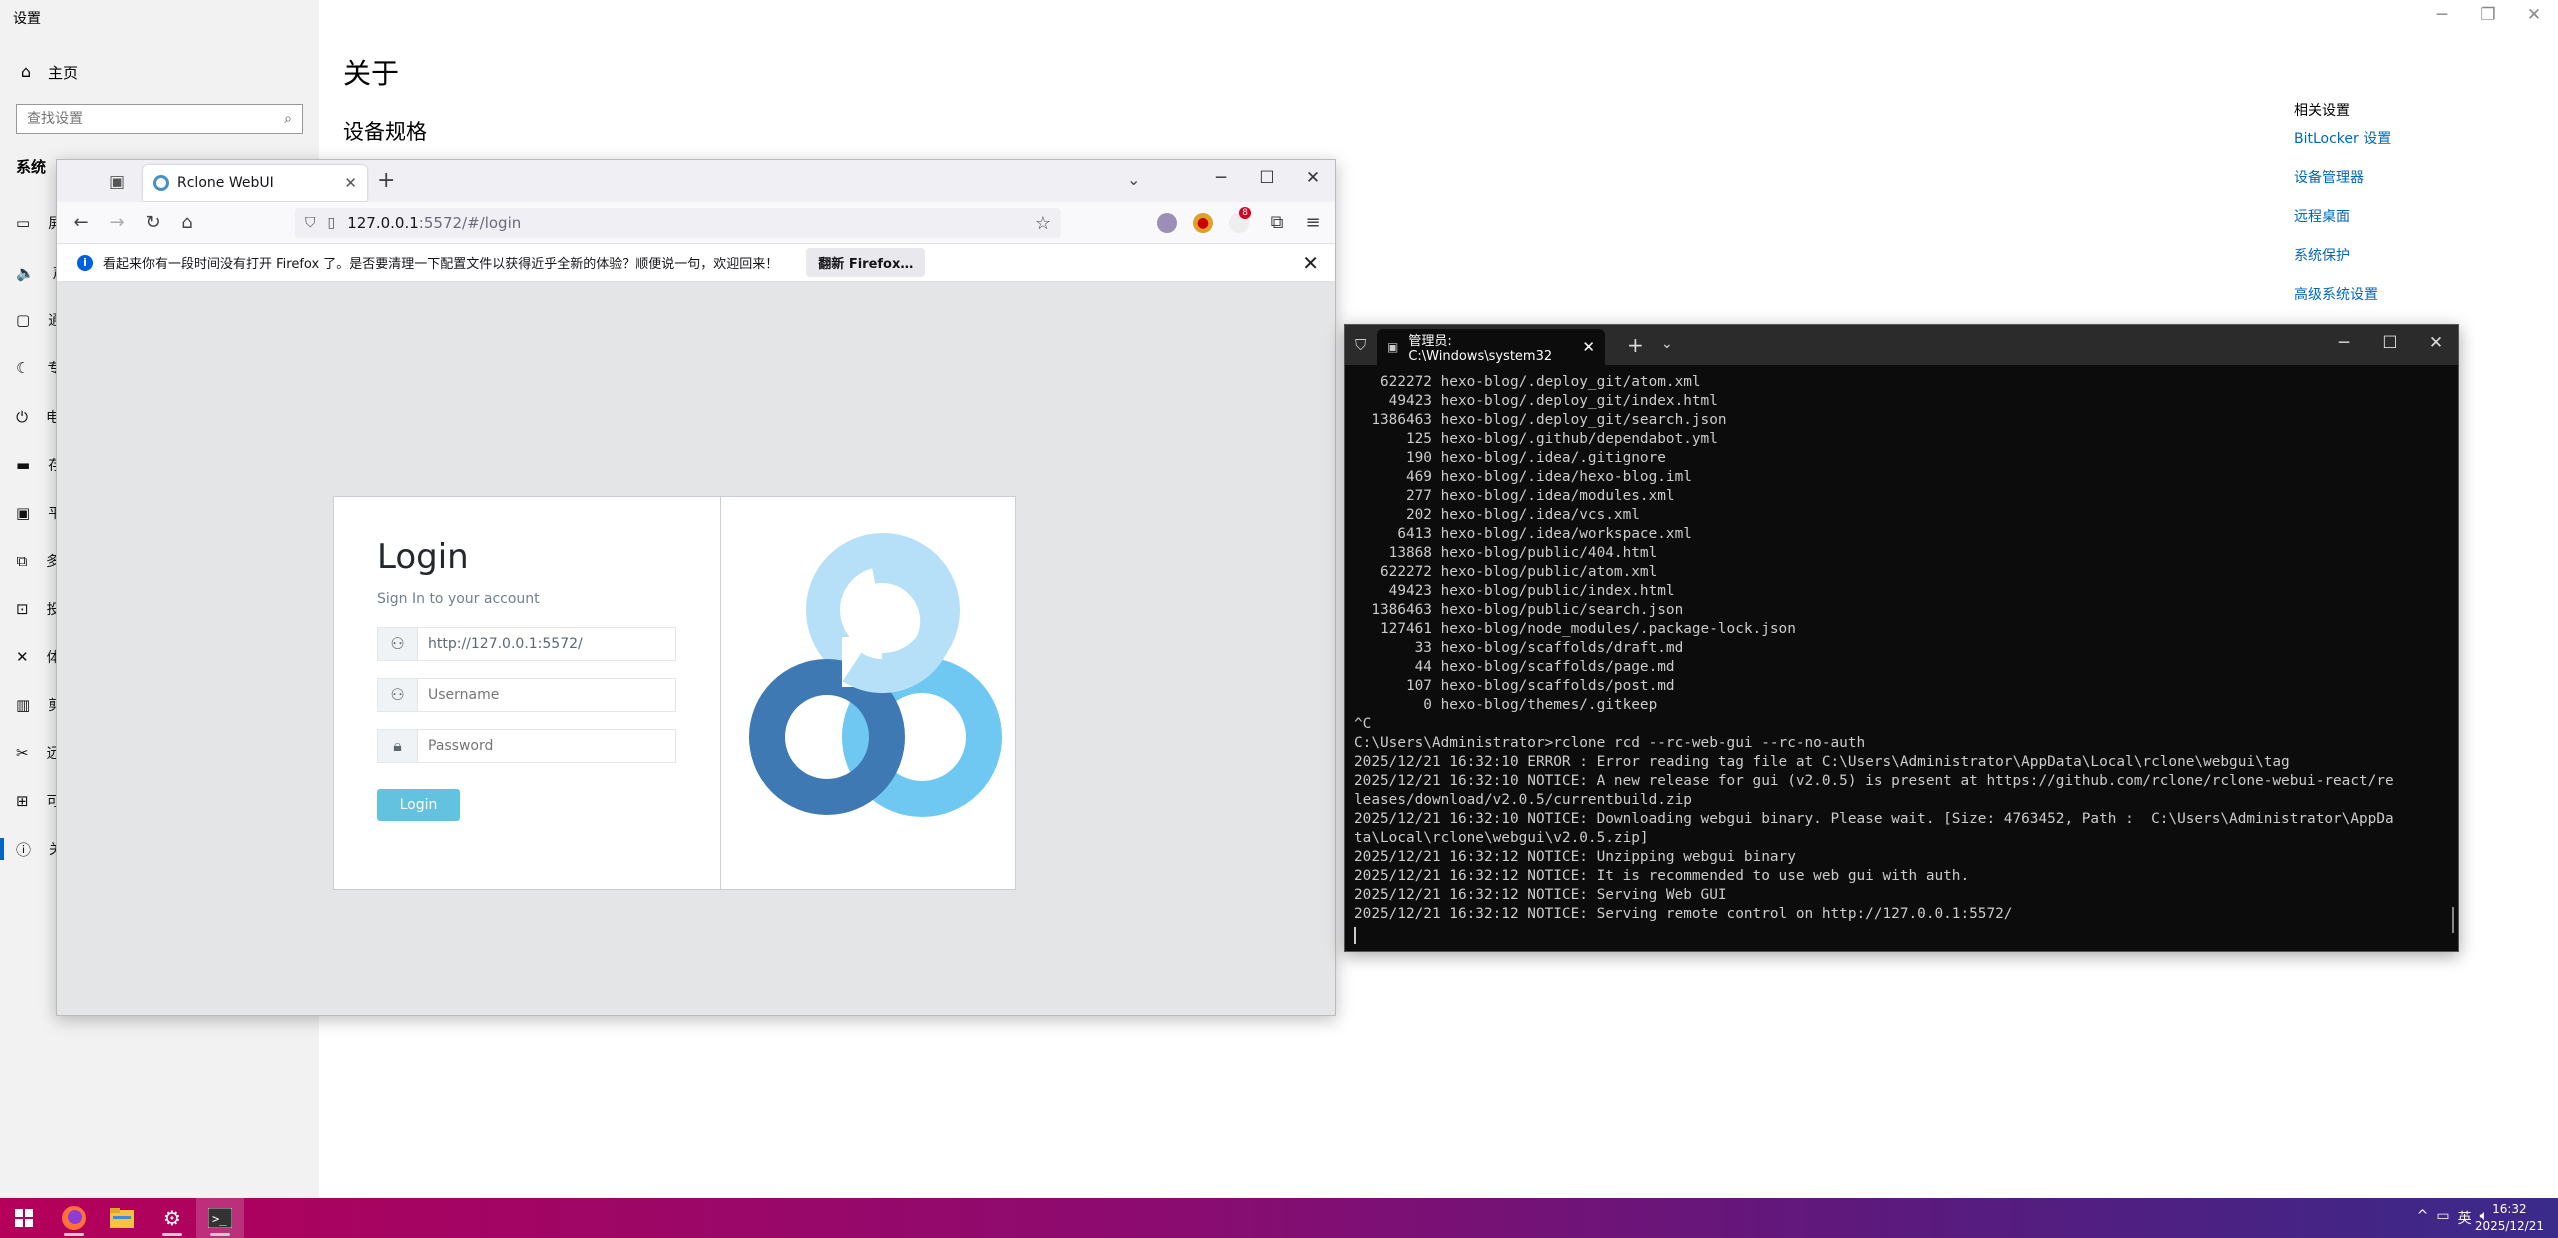 The height and width of the screenshot is (1238, 2558). Describe the element at coordinates (2442, 1218) in the screenshot. I see `network-icon: ▭` at that location.